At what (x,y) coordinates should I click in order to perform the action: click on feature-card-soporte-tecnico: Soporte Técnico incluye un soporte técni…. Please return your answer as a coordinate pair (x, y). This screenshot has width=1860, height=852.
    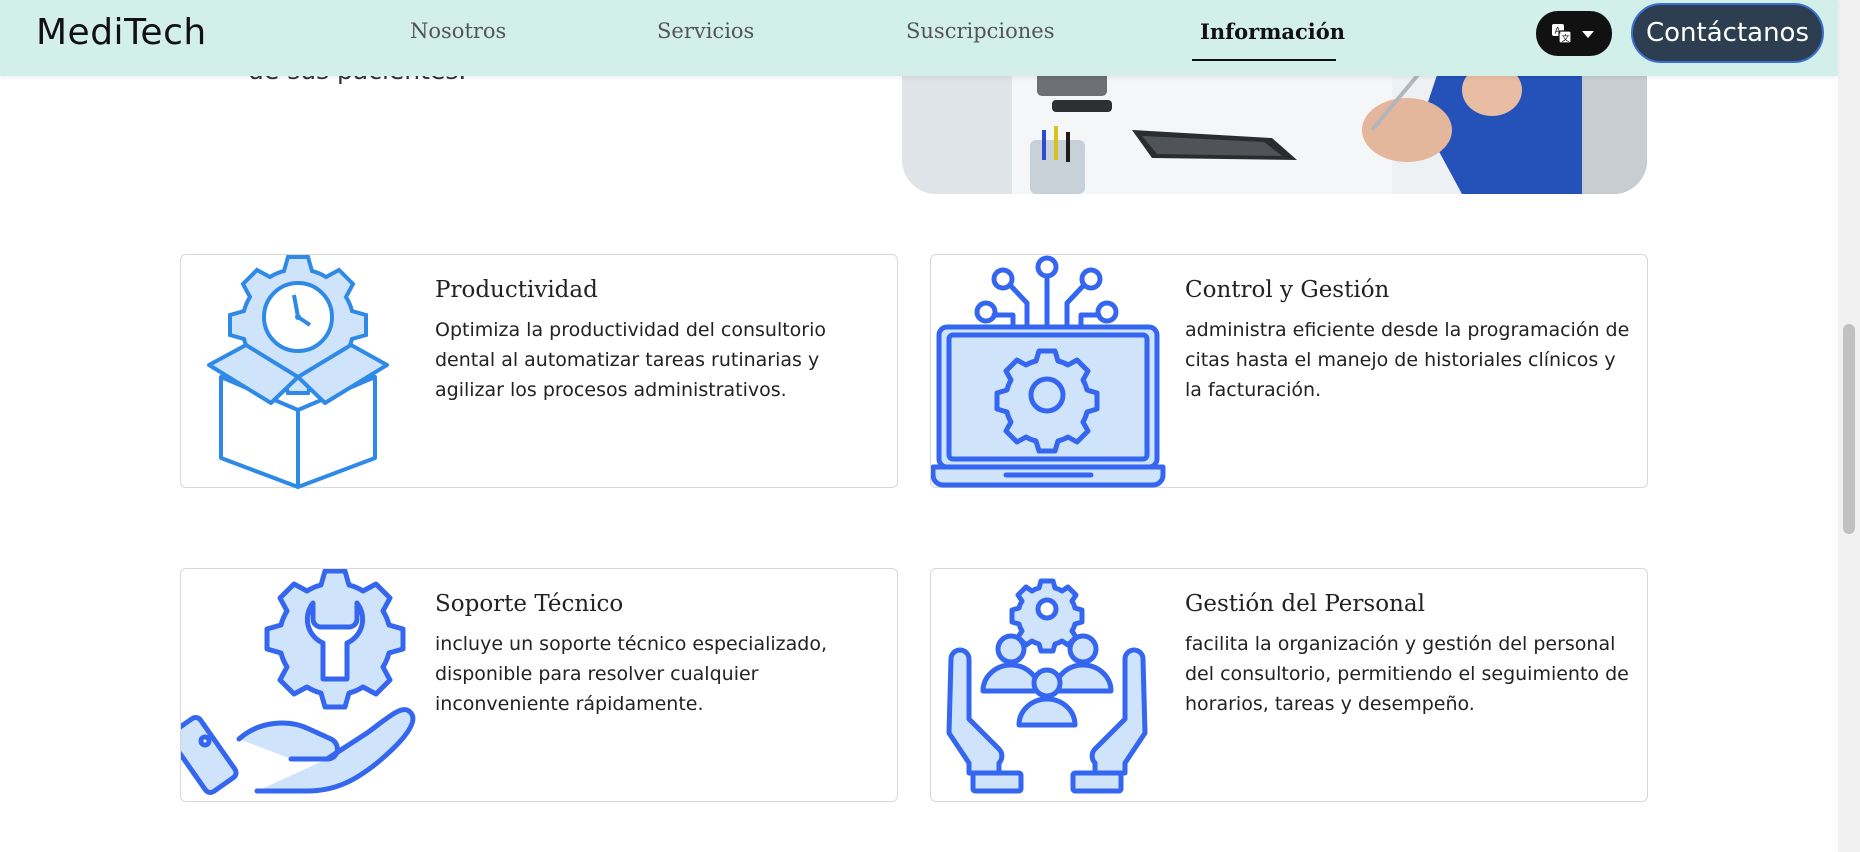
    Looking at the image, I should click on (532, 685).